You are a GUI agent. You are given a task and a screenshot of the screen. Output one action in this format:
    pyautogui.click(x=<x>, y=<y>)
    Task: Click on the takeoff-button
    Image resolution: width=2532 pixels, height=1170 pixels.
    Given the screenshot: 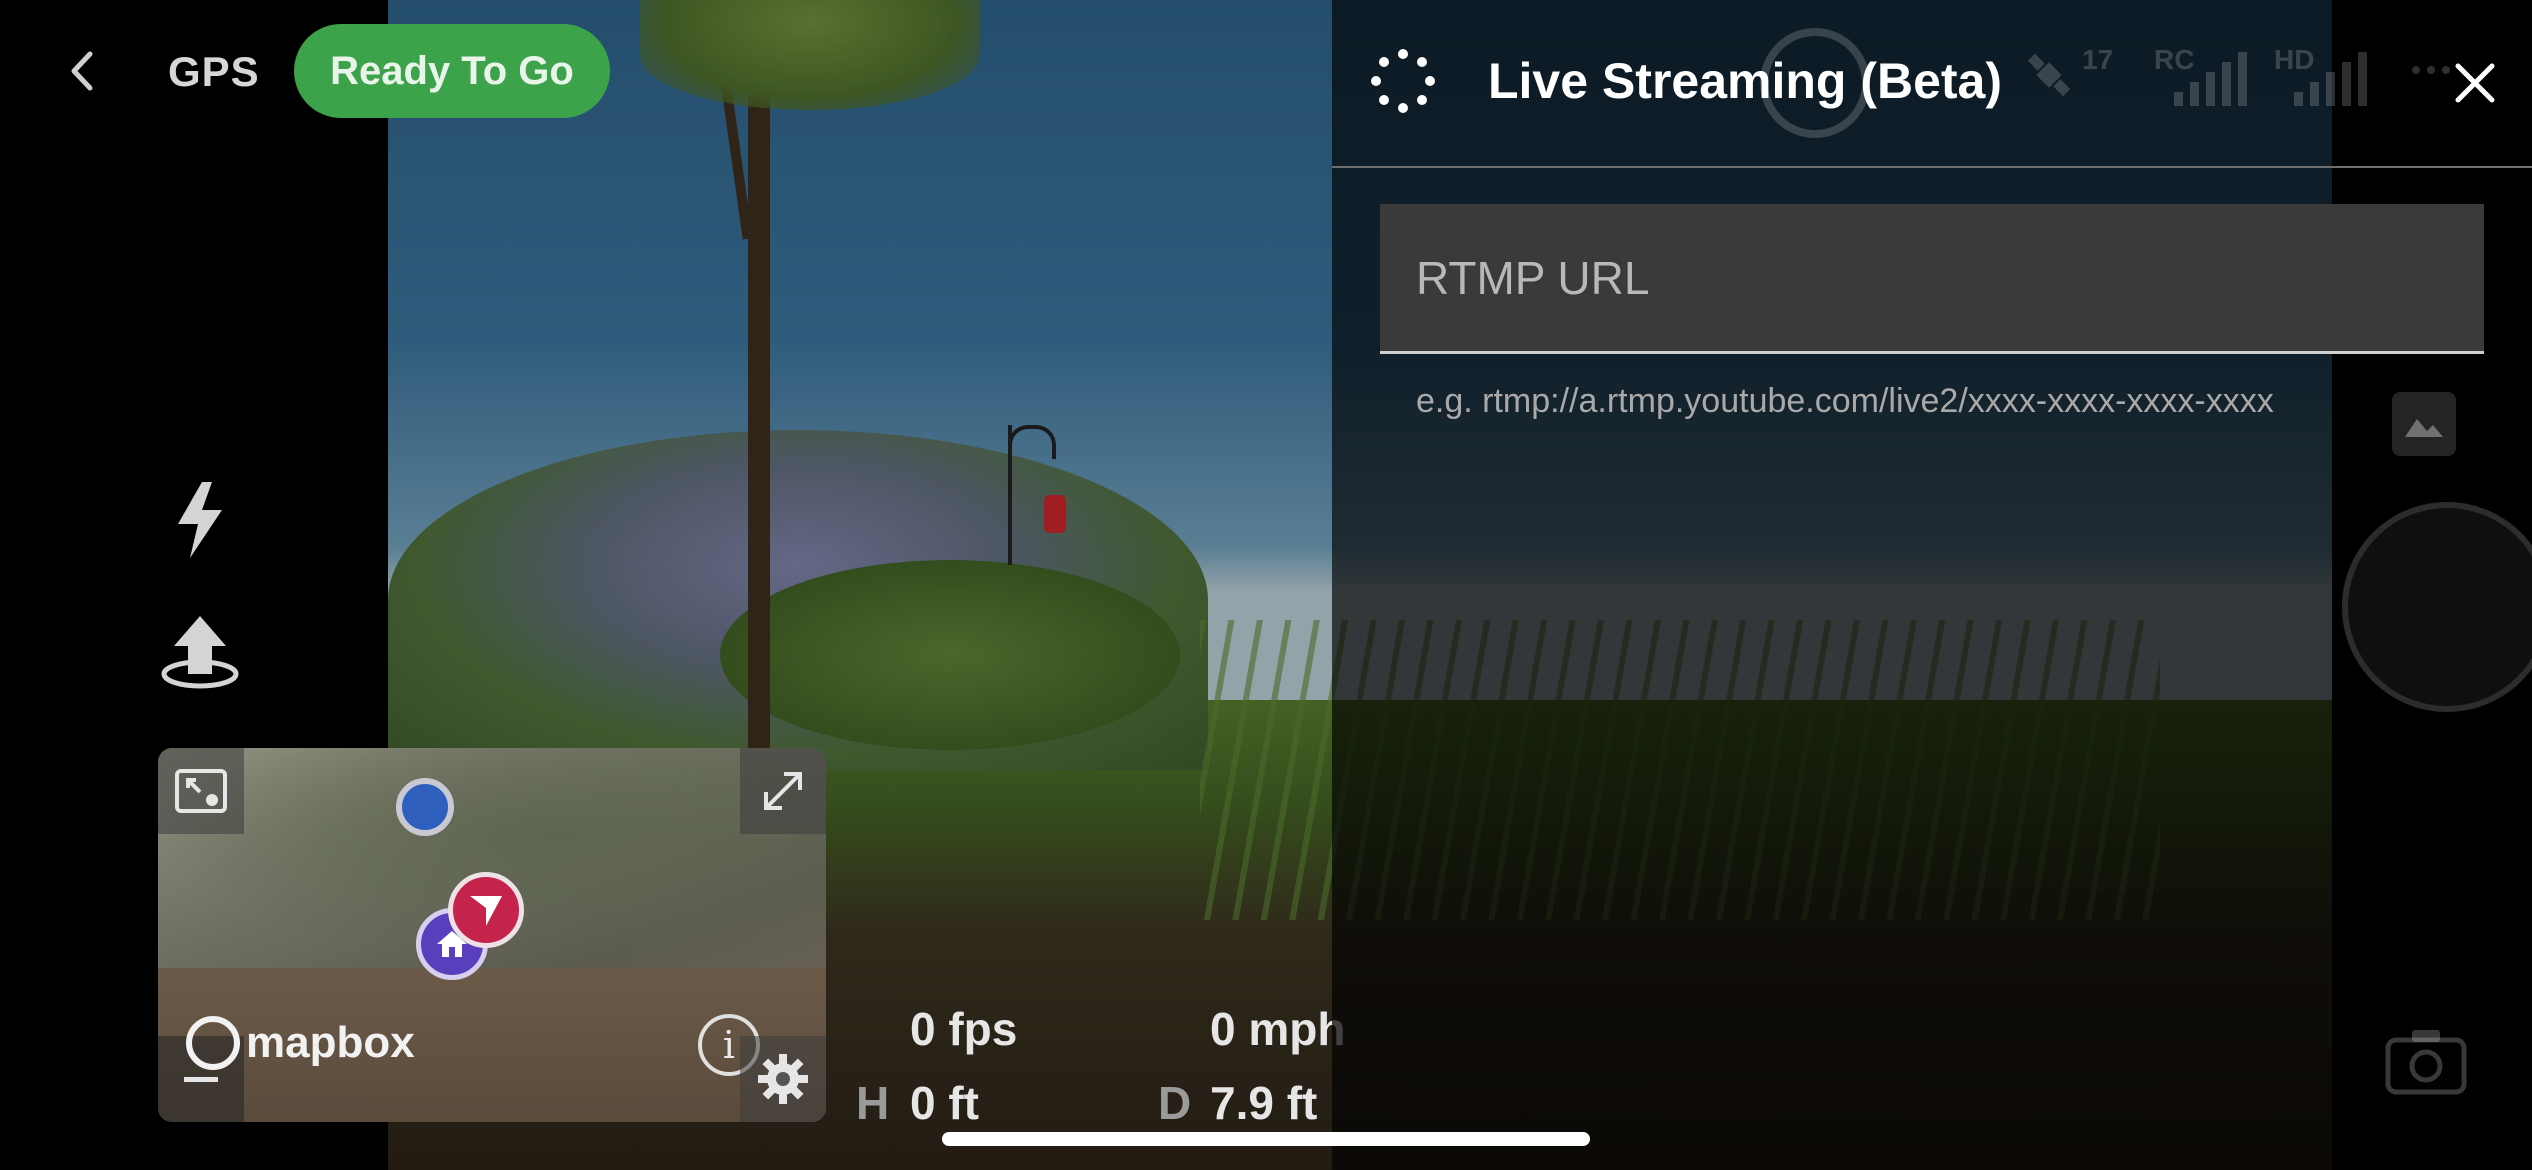 What is the action you would take?
    pyautogui.click(x=200, y=652)
    